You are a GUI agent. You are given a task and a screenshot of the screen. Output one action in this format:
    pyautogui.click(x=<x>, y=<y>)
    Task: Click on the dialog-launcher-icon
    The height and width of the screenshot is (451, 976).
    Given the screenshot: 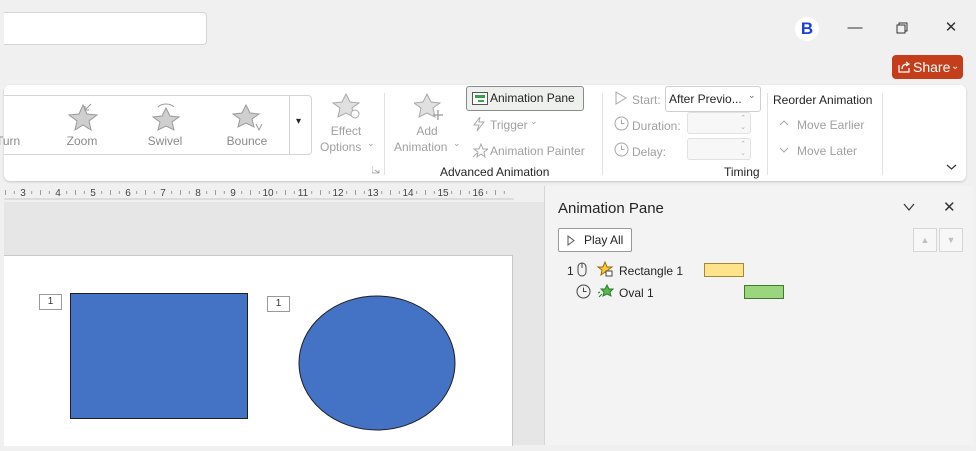 What is the action you would take?
    pyautogui.click(x=376, y=170)
    